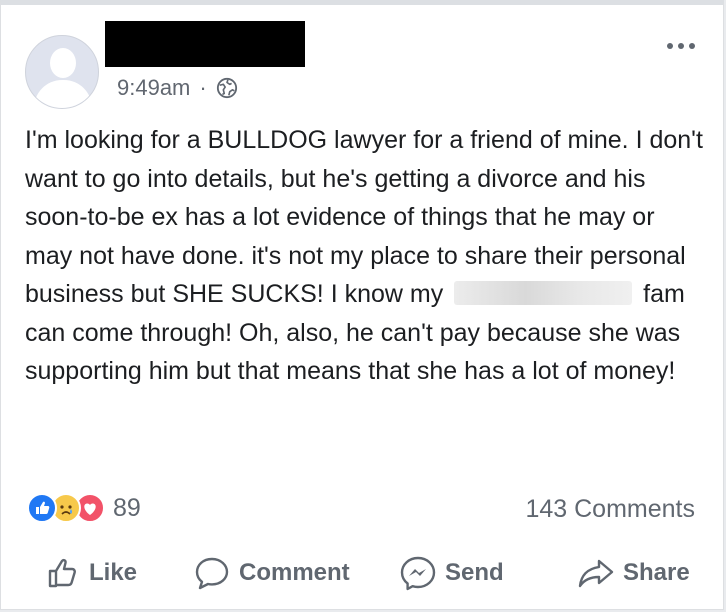  I want to click on comment-button: Comment, so click(271, 573).